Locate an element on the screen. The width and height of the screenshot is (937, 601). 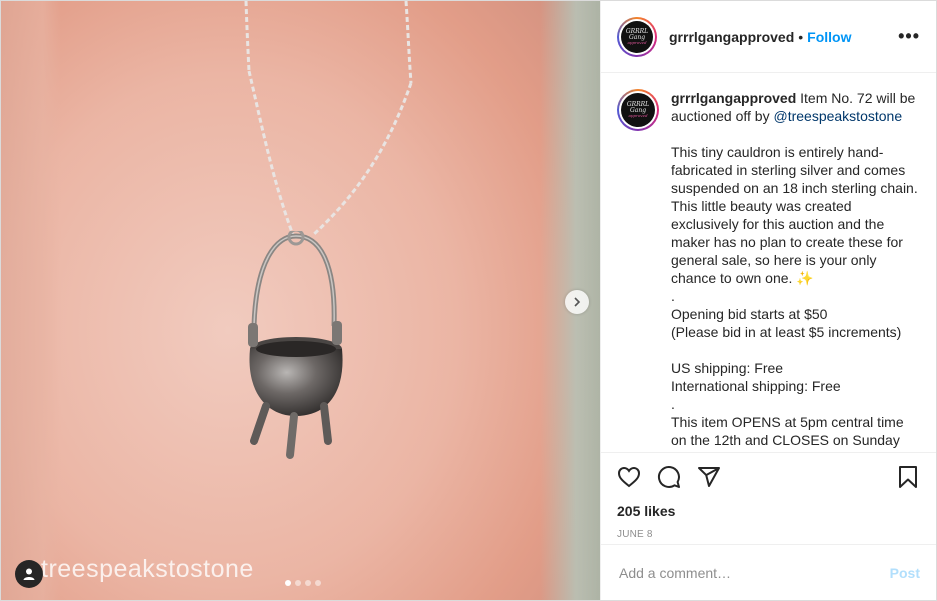
user-tag-button is located at coordinates (29, 574).